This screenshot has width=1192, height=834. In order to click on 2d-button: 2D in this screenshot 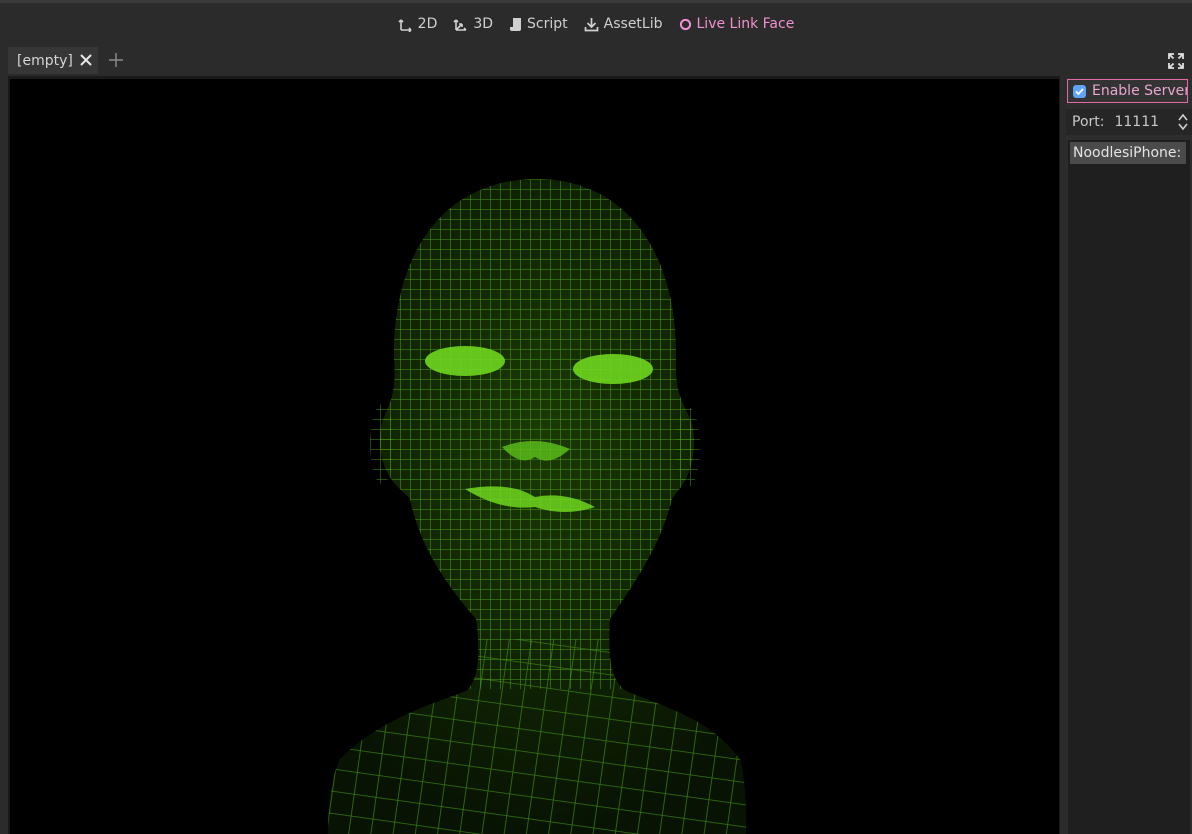, I will do `click(418, 24)`.